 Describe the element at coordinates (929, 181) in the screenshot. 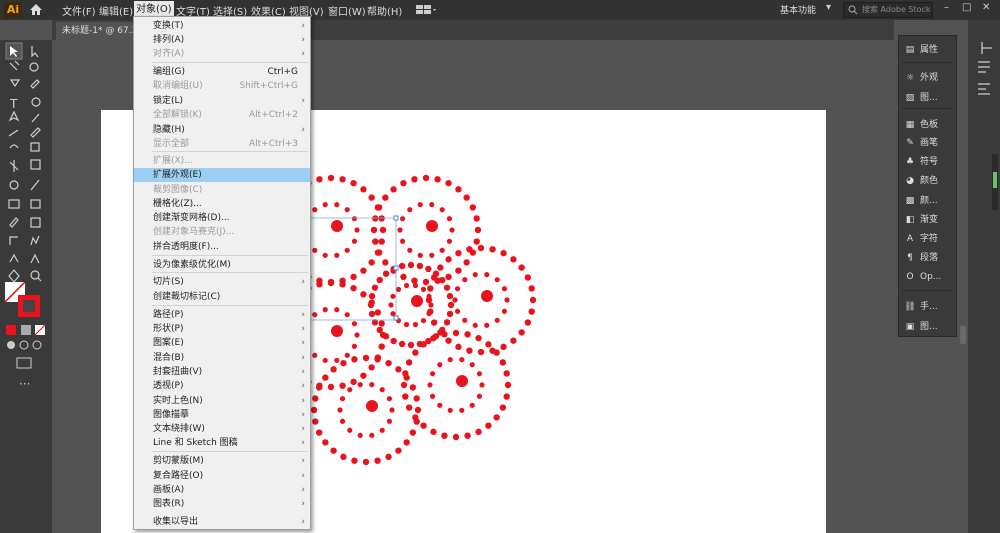

I see `panel-tab: ◕ 颜色` at that location.